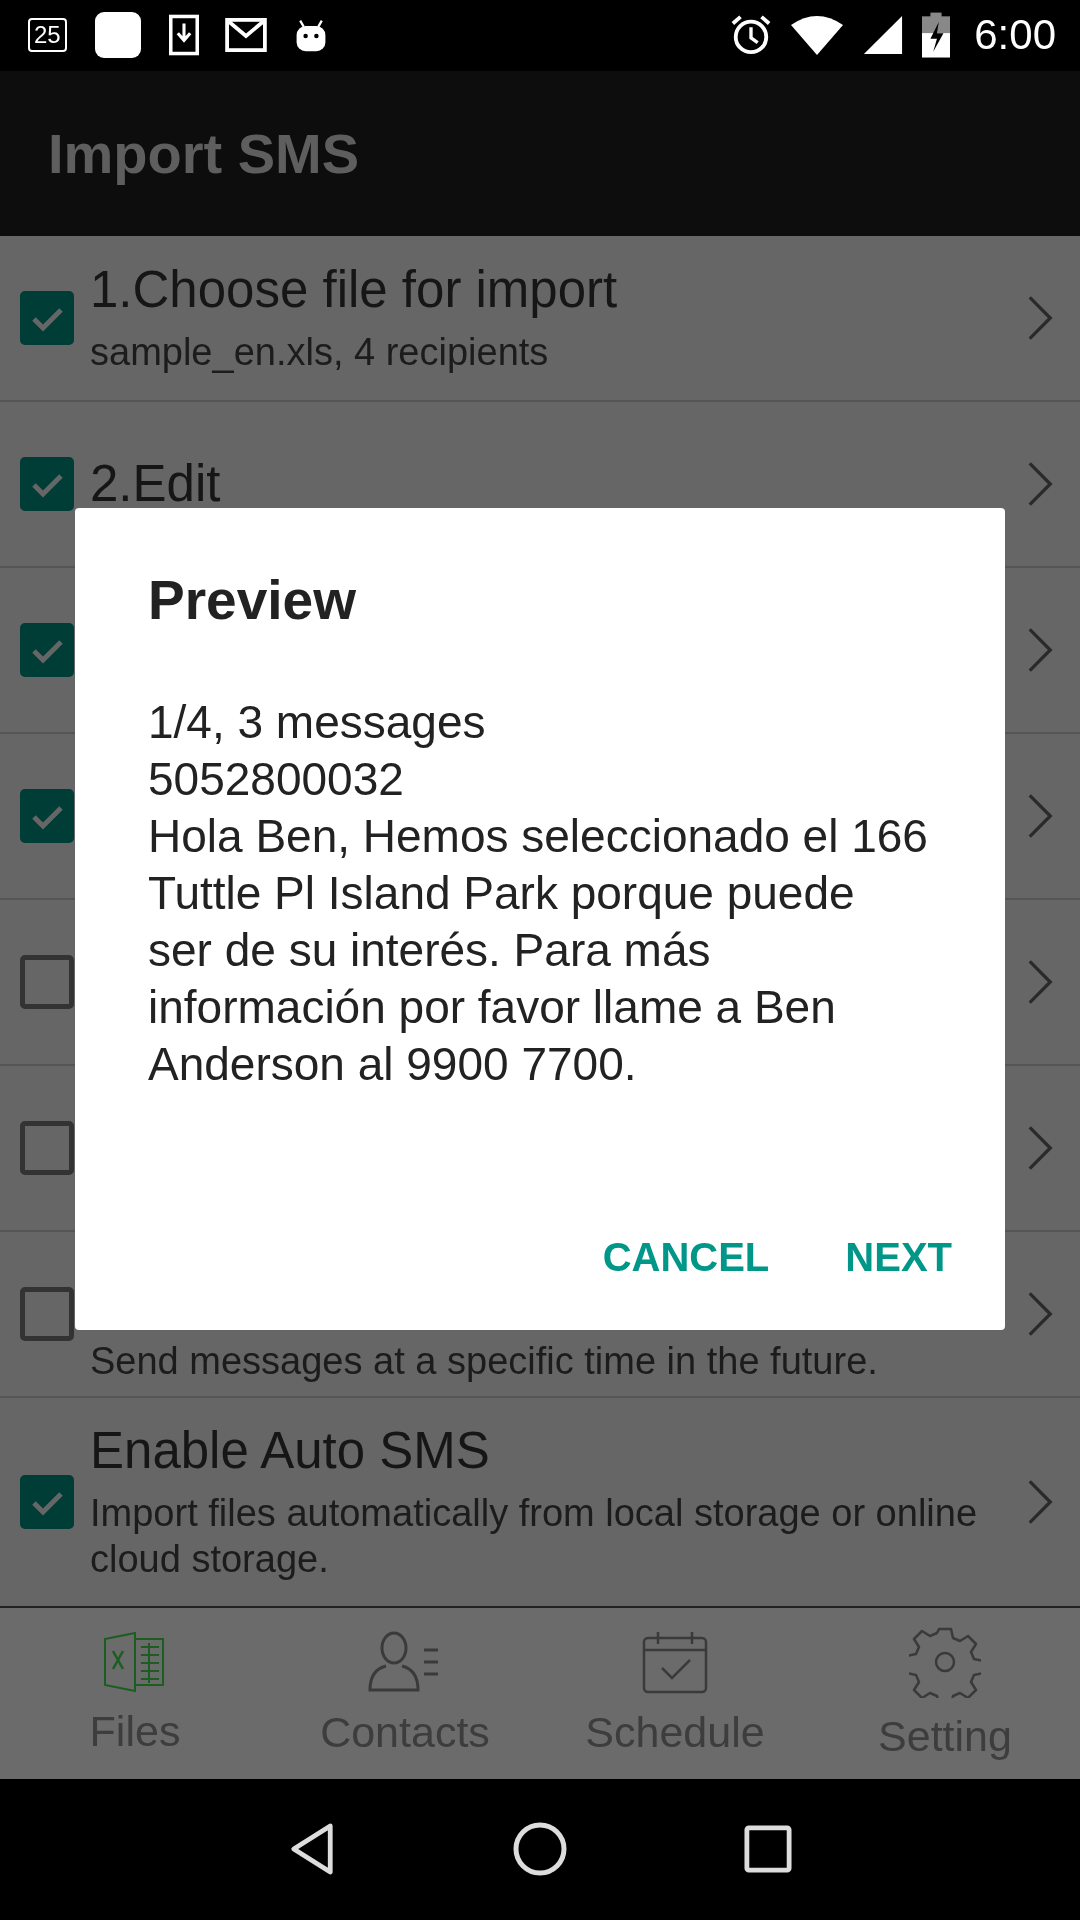 This screenshot has height=1920, width=1080. Describe the element at coordinates (276, 779) in the screenshot. I see `message-info: 5052800032` at that location.